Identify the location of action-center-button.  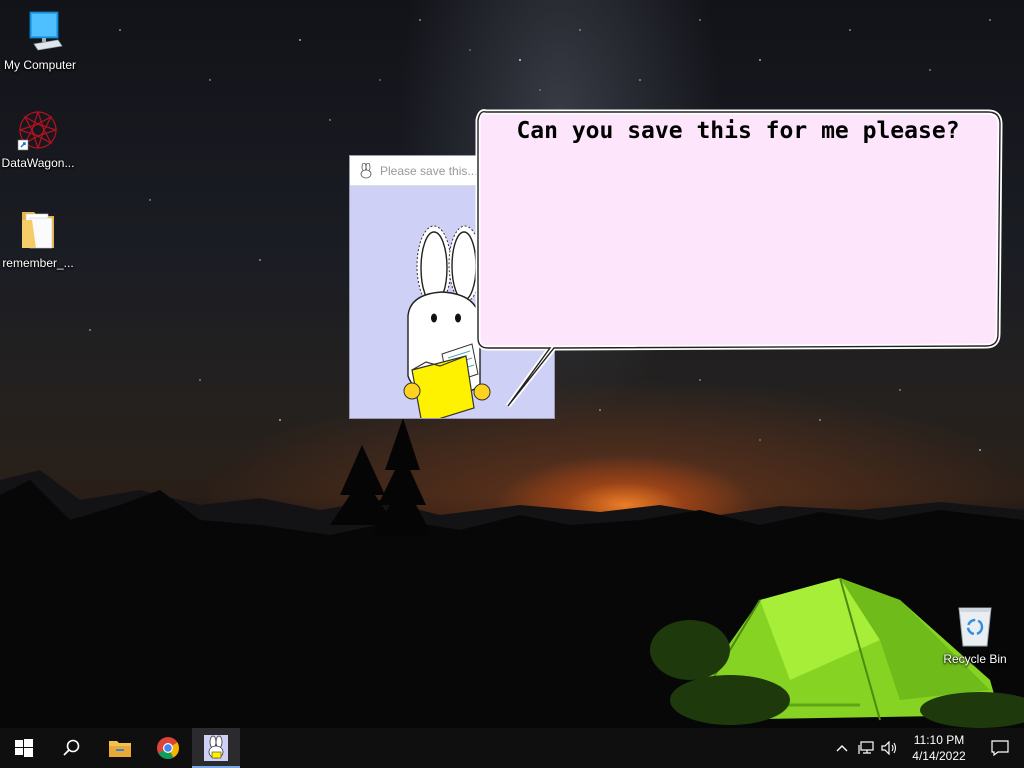
(1000, 748).